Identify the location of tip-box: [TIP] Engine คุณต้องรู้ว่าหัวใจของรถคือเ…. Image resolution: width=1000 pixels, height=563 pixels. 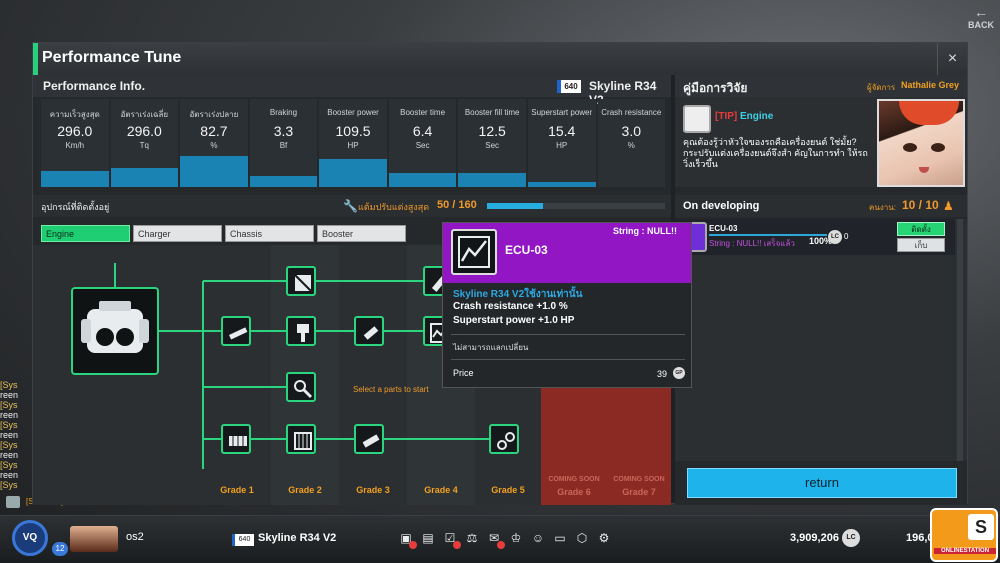
(821, 142).